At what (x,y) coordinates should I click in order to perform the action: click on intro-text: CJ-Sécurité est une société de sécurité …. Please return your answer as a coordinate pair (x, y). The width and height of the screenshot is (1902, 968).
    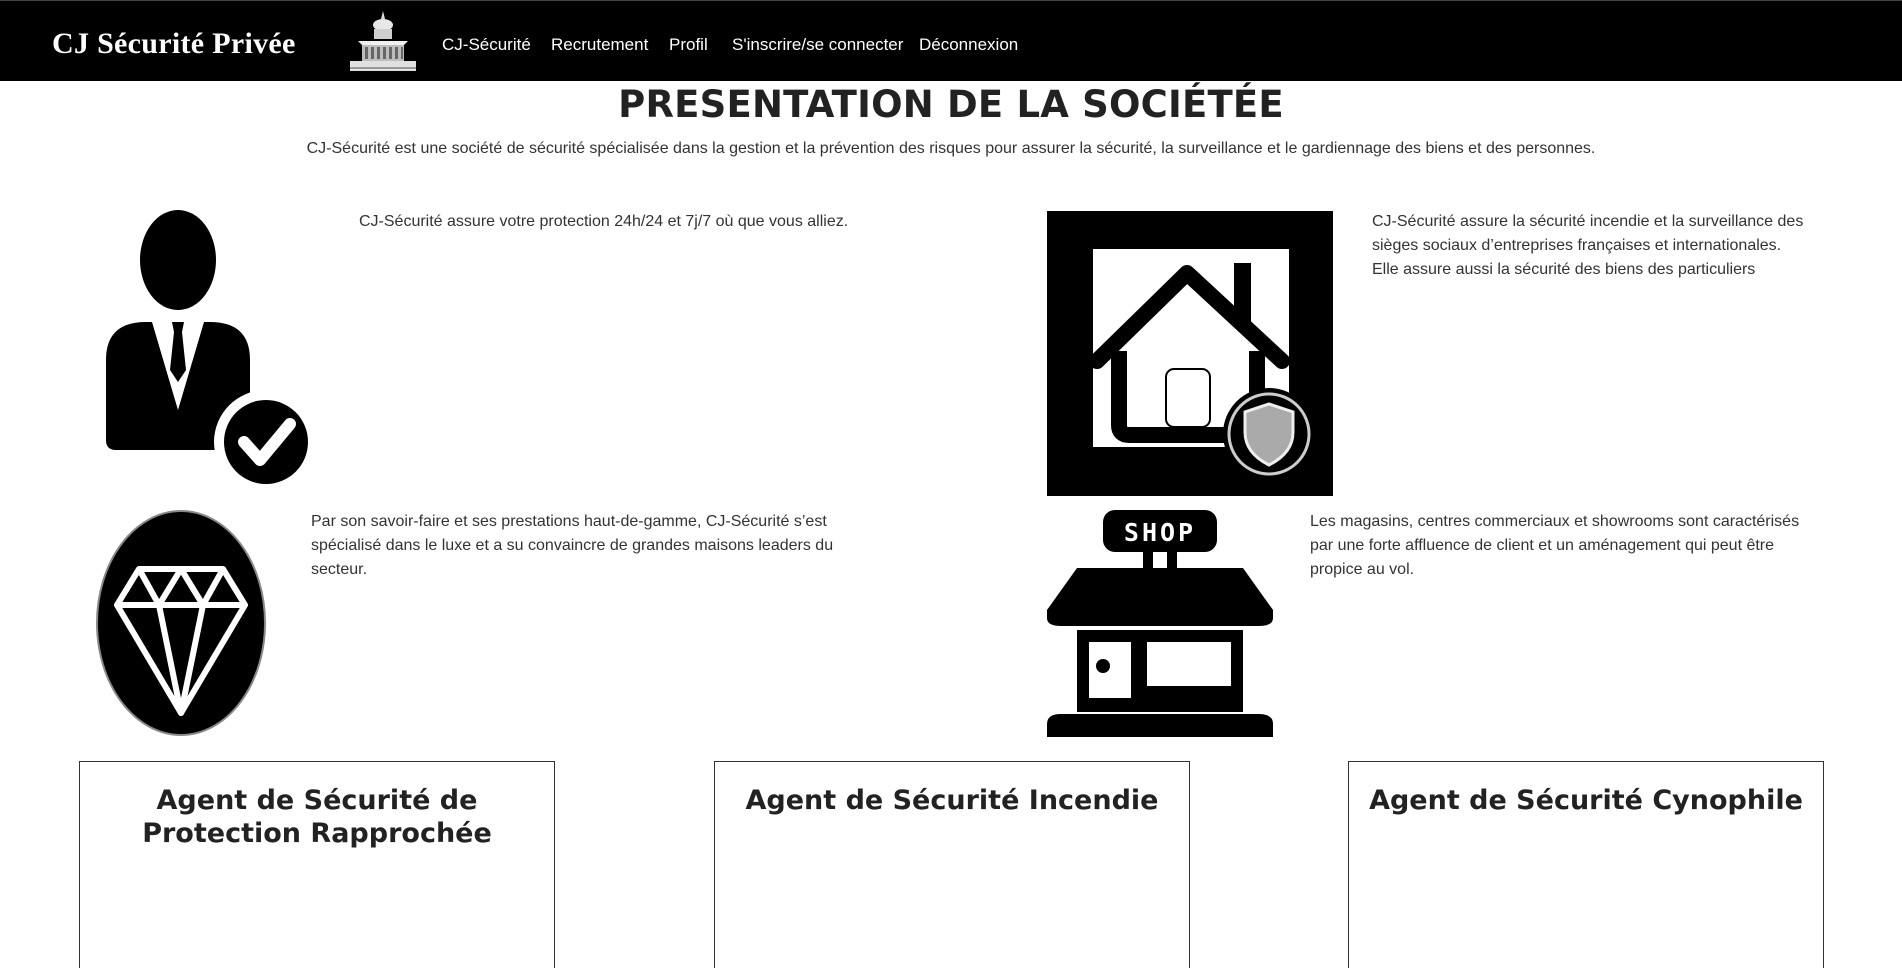
    Looking at the image, I should click on (951, 148).